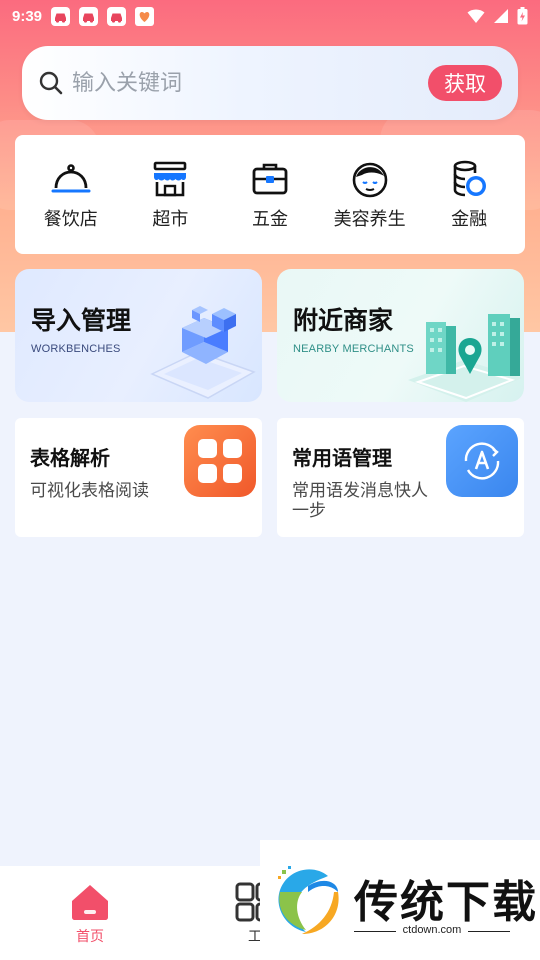 The height and width of the screenshot is (960, 540). I want to click on search-input, so click(250, 83).